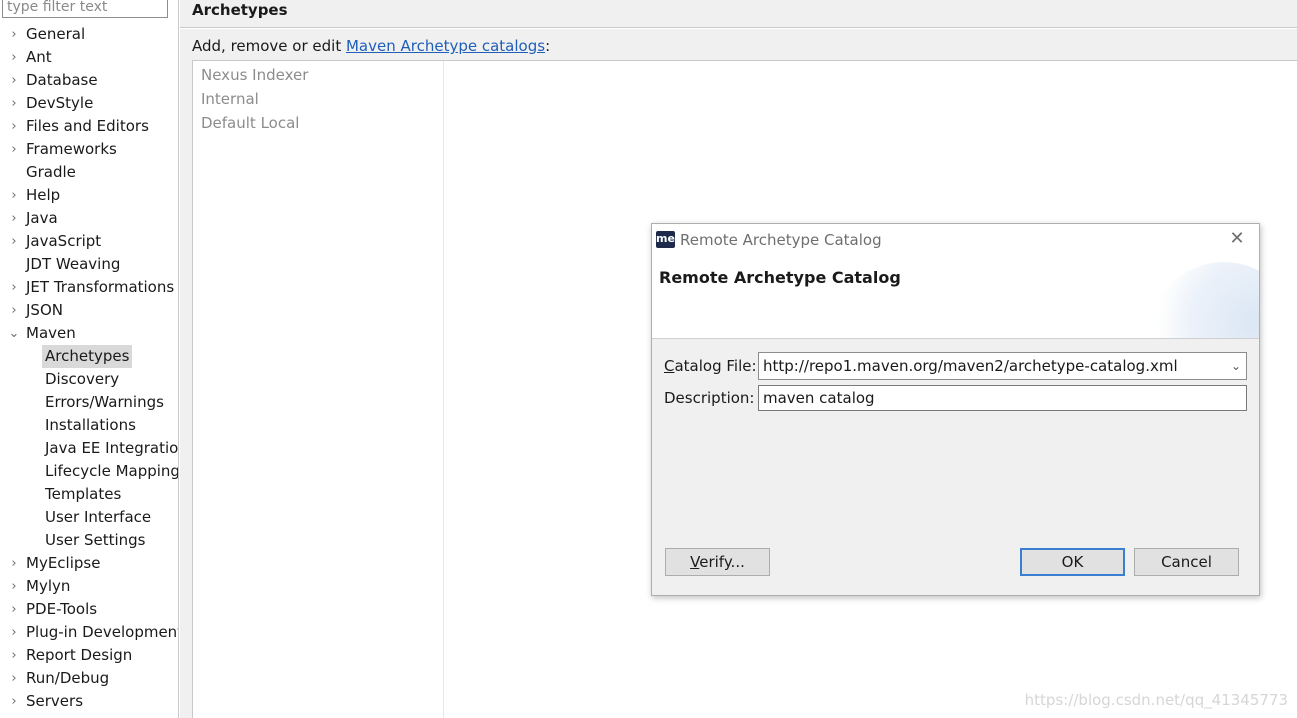 The height and width of the screenshot is (718, 1297). What do you see at coordinates (1002, 398) in the screenshot?
I see `description-field: maven catalog` at bounding box center [1002, 398].